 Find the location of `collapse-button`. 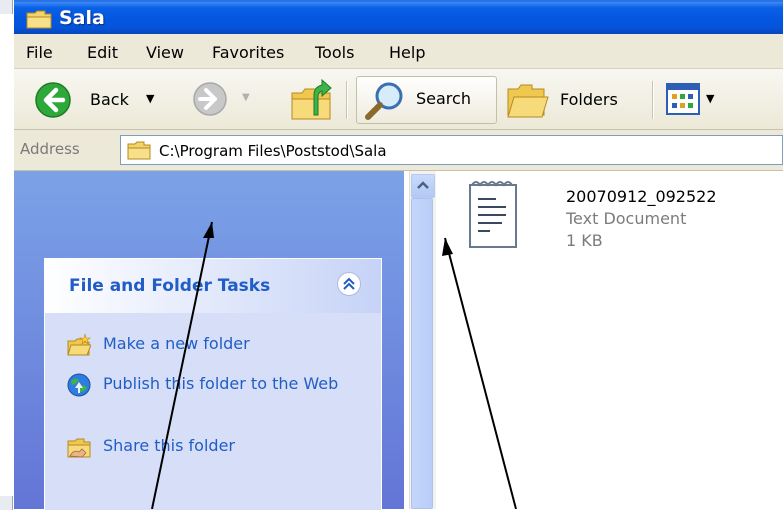

collapse-button is located at coordinates (349, 284).